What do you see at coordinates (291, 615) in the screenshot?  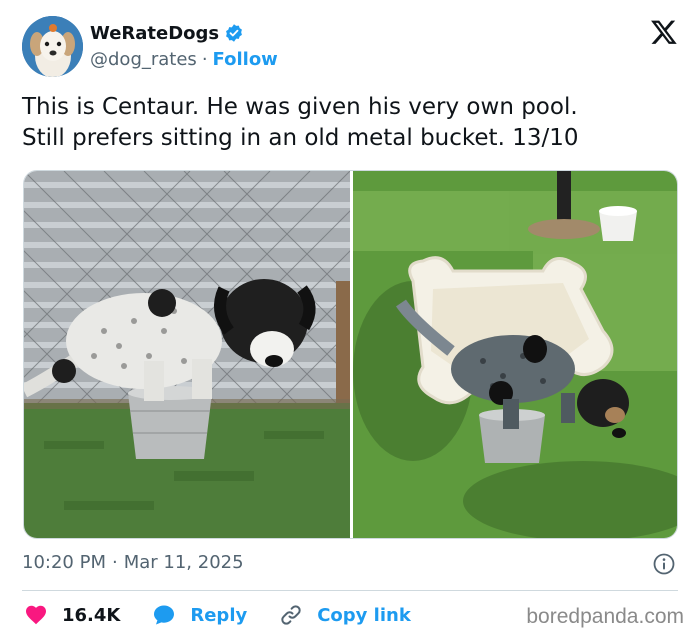 I see `link-icon` at bounding box center [291, 615].